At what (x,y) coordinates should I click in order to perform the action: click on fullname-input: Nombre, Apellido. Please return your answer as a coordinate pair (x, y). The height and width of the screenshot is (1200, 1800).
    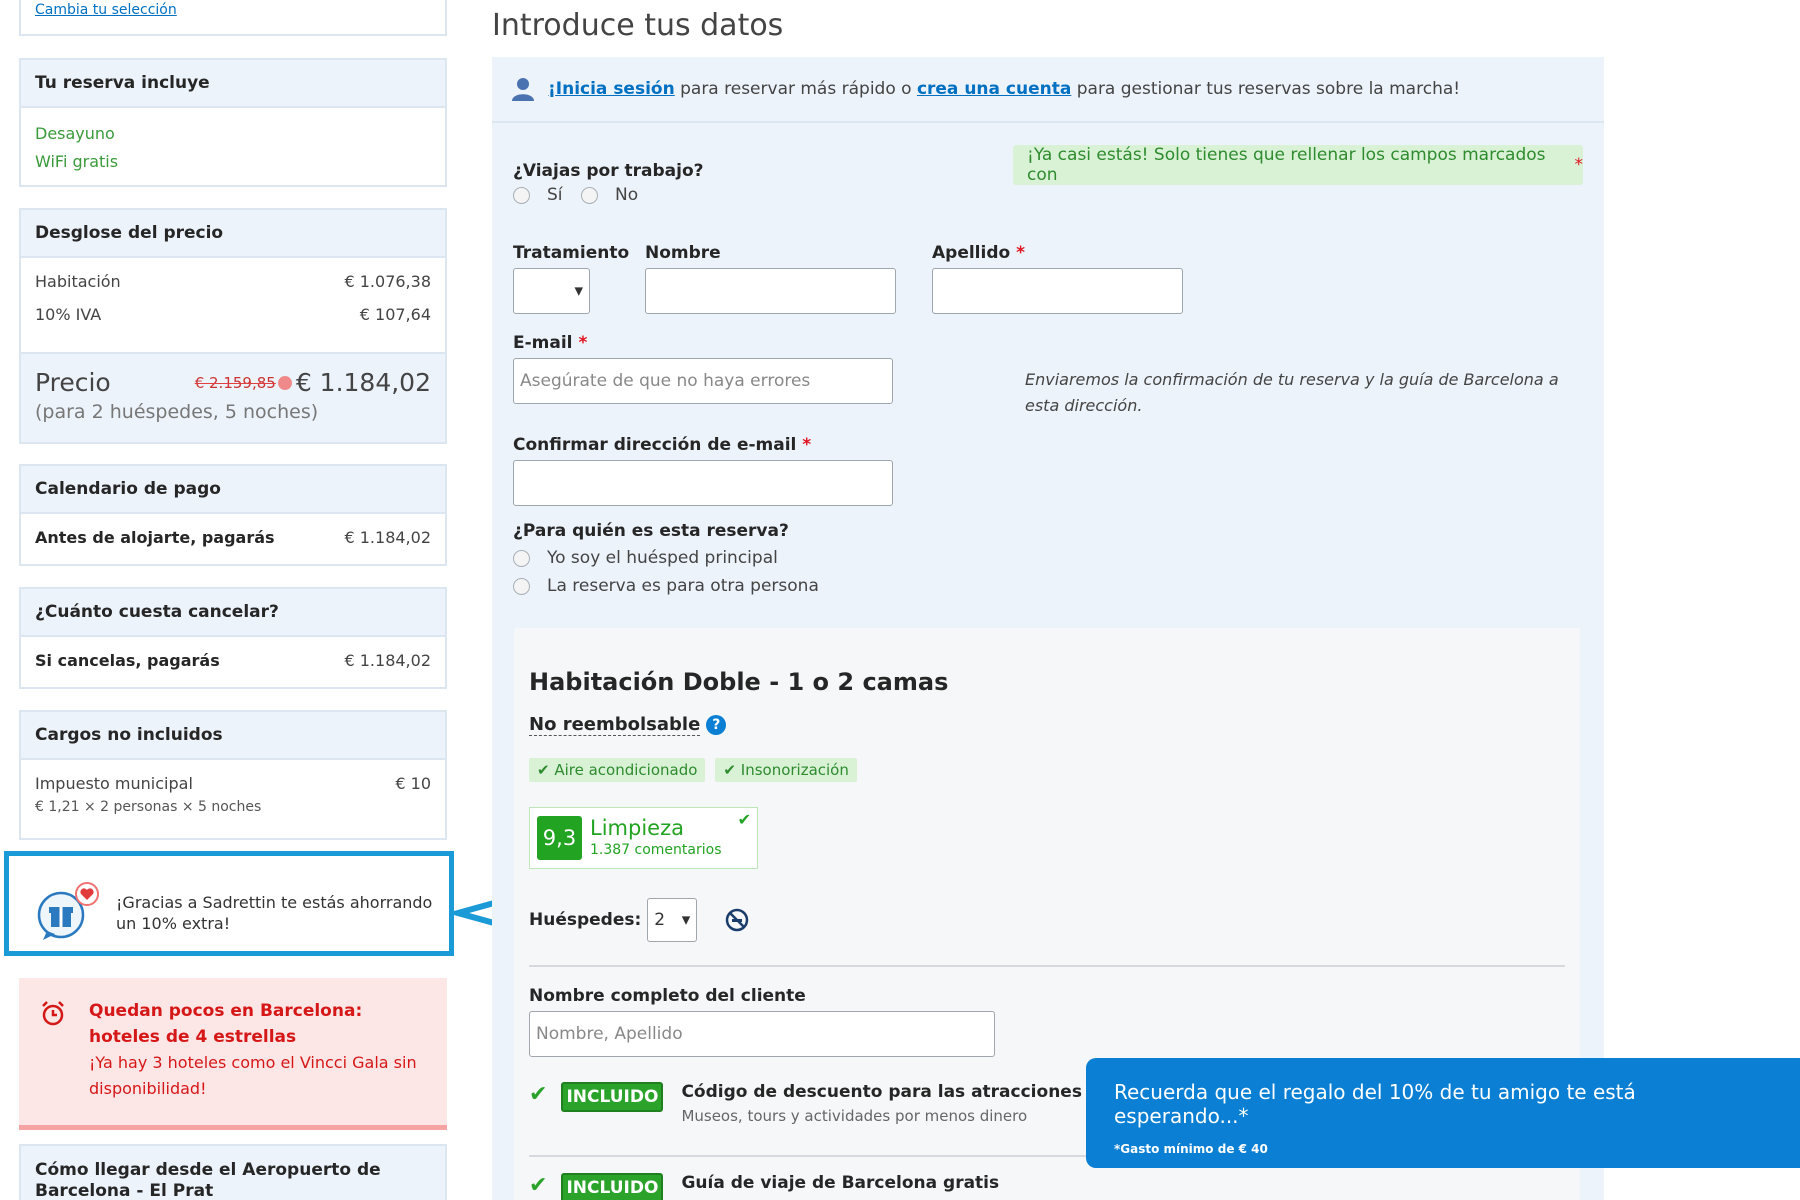
    Looking at the image, I should click on (762, 1034).